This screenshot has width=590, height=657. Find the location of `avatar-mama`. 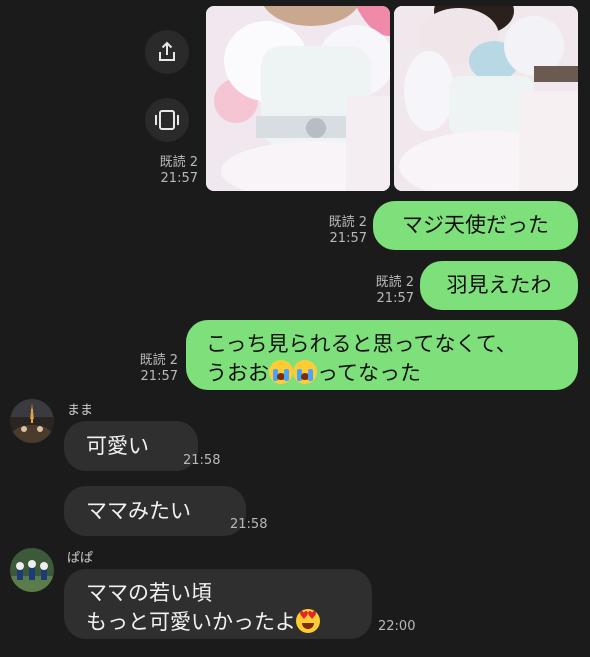

avatar-mama is located at coordinates (32, 421).